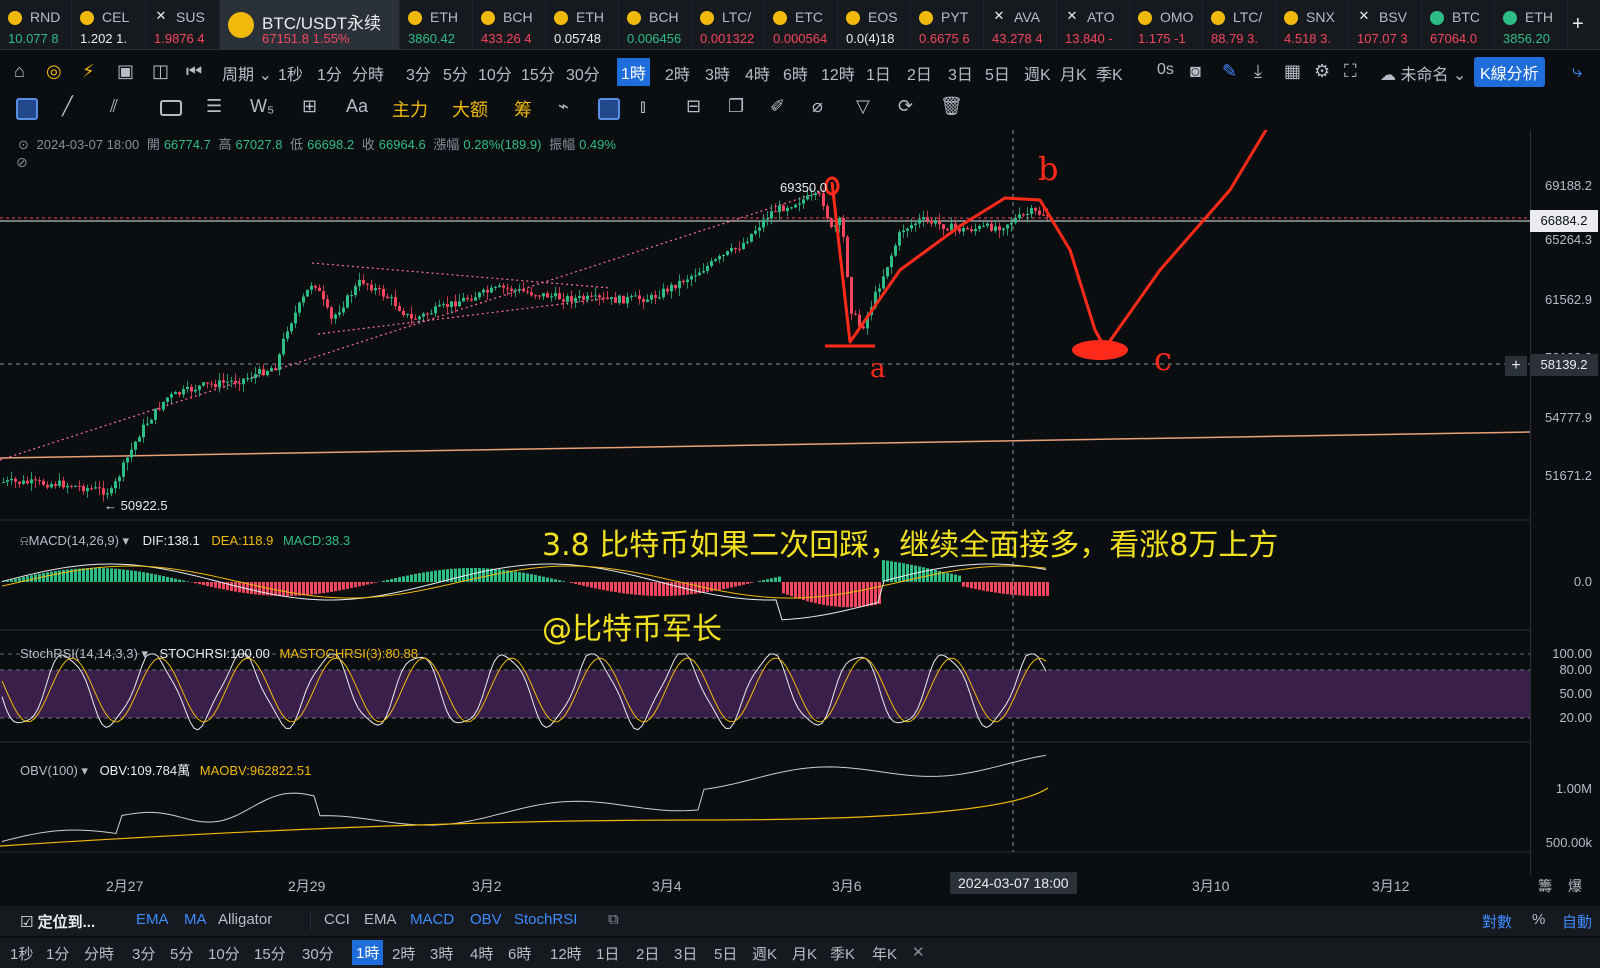  Describe the element at coordinates (19, 71) in the screenshot. I see `chart-type-icon: ⌂` at that location.